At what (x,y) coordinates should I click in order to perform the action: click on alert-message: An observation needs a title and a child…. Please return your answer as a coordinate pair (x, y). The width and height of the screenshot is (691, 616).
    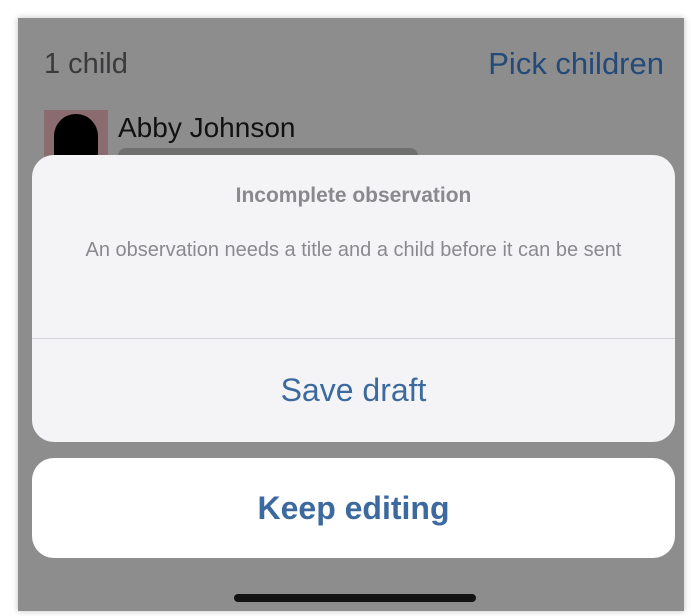
    Looking at the image, I should click on (353, 250).